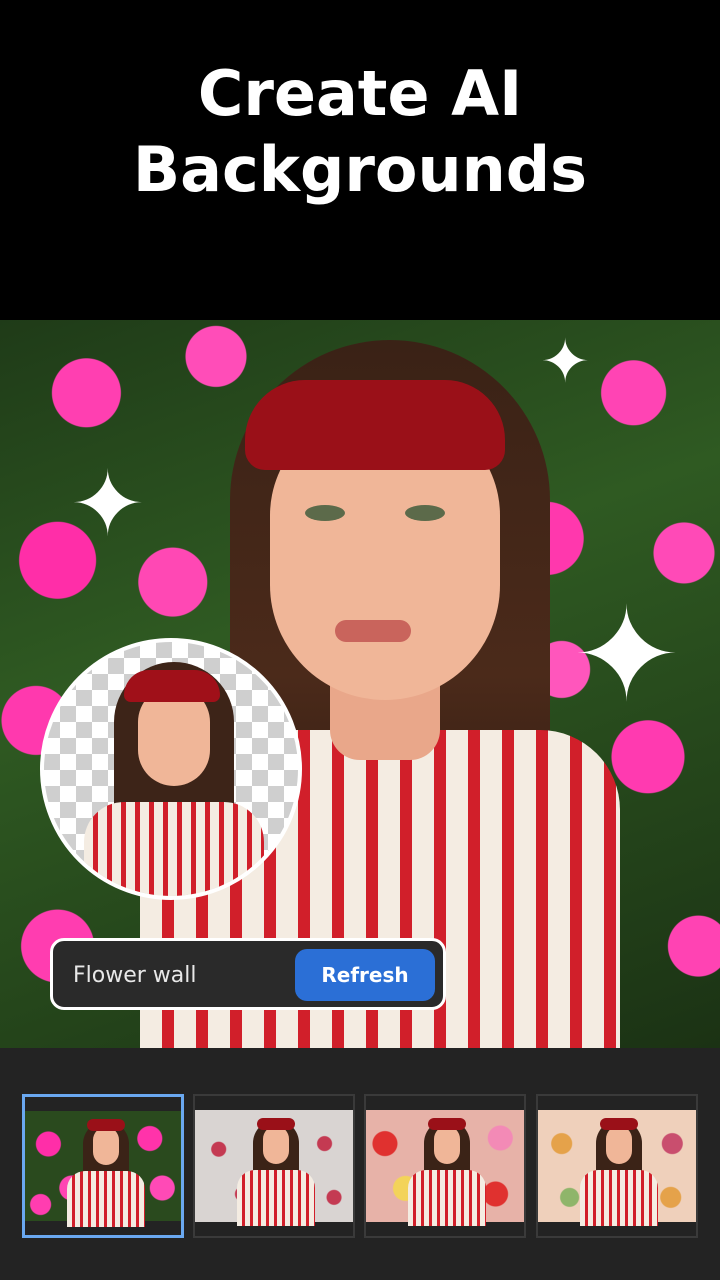 This screenshot has width=720, height=1280. Describe the element at coordinates (248, 974) in the screenshot. I see `prompt-bar: Flower wall Refresh` at that location.